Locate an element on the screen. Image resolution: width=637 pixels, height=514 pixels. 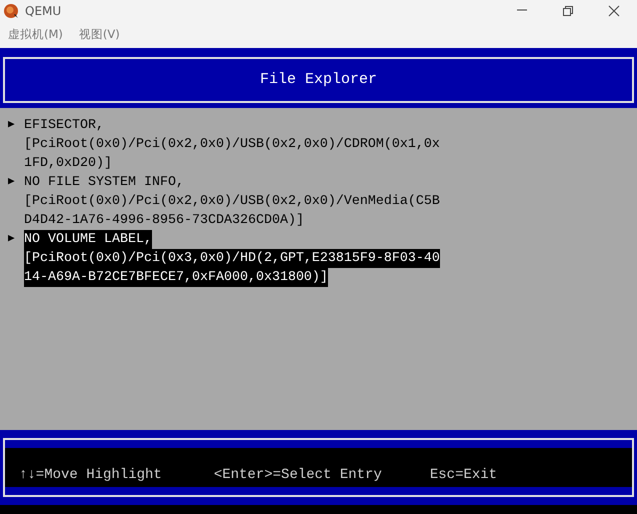
entry-text-line: EFISECTOR, is located at coordinates (64, 125).